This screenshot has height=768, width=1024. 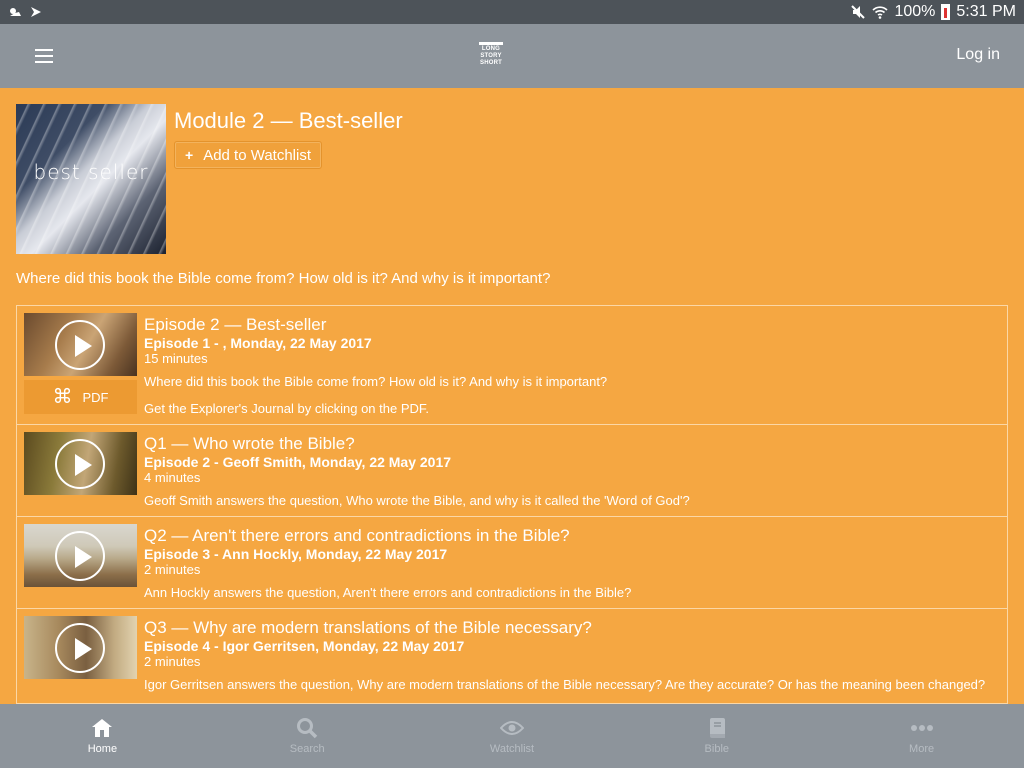 I want to click on watchlist-label: Add to Watchlist, so click(x=257, y=155).